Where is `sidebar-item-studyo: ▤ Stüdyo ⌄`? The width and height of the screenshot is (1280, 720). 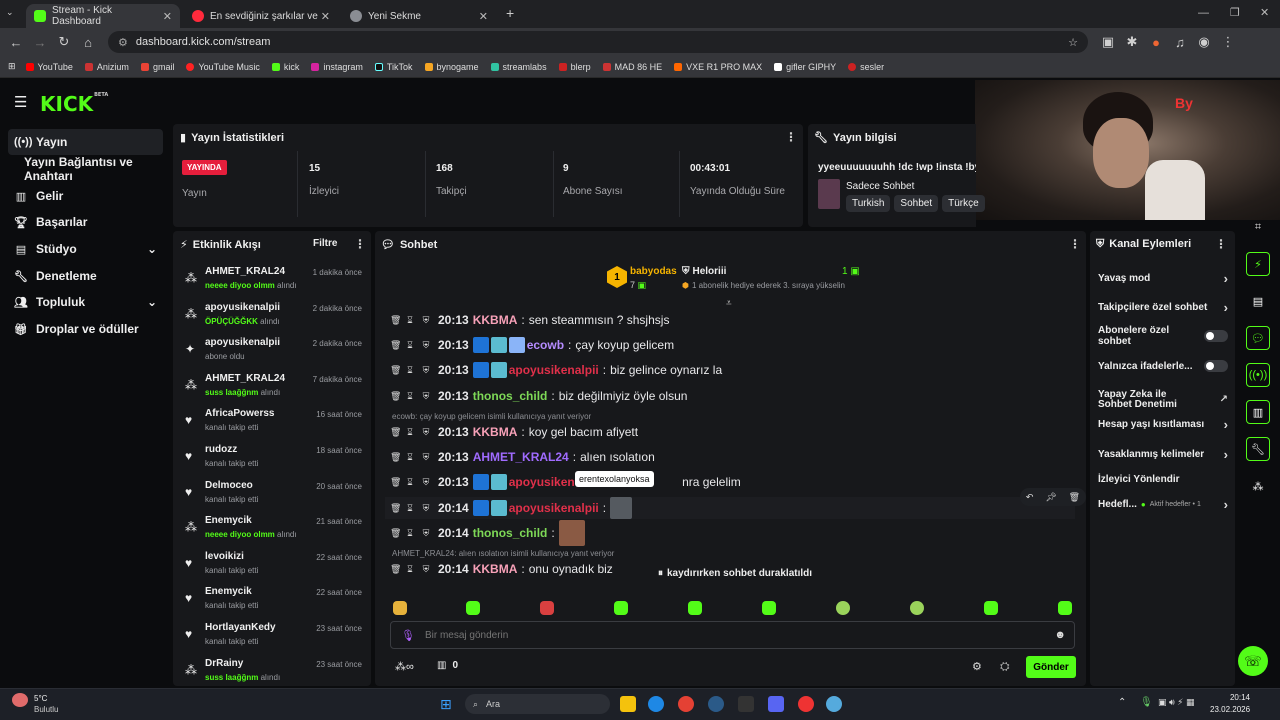 sidebar-item-studyo: ▤ Stüdyo ⌄ is located at coordinates (85, 249).